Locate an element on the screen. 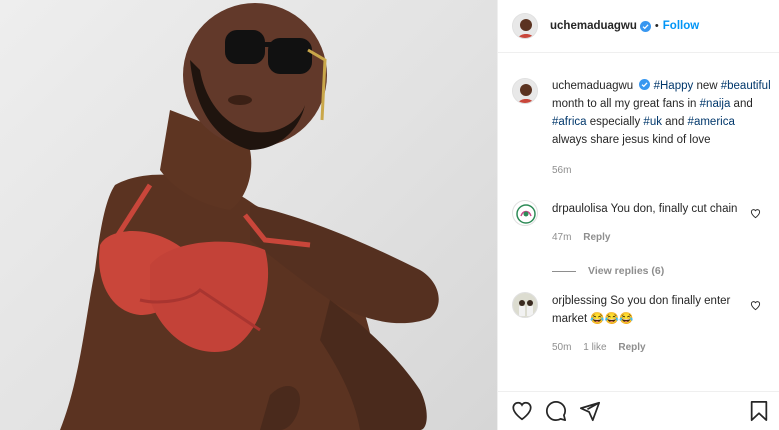  comment-meta: 50m 1 like Reply is located at coordinates (649, 348).